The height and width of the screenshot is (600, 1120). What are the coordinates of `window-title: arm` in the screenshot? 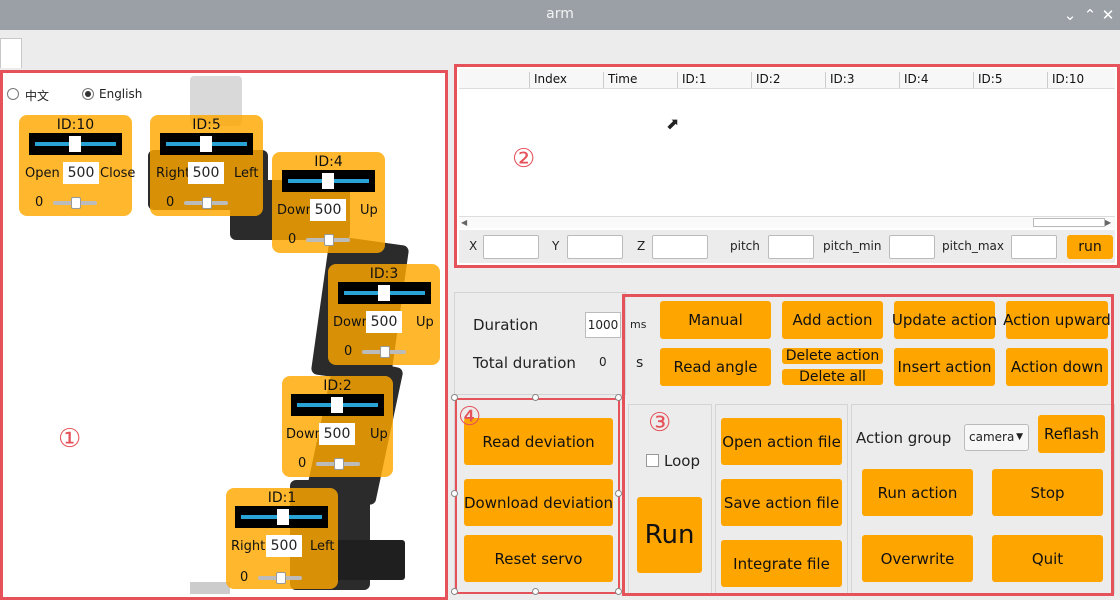 It's located at (560, 14).